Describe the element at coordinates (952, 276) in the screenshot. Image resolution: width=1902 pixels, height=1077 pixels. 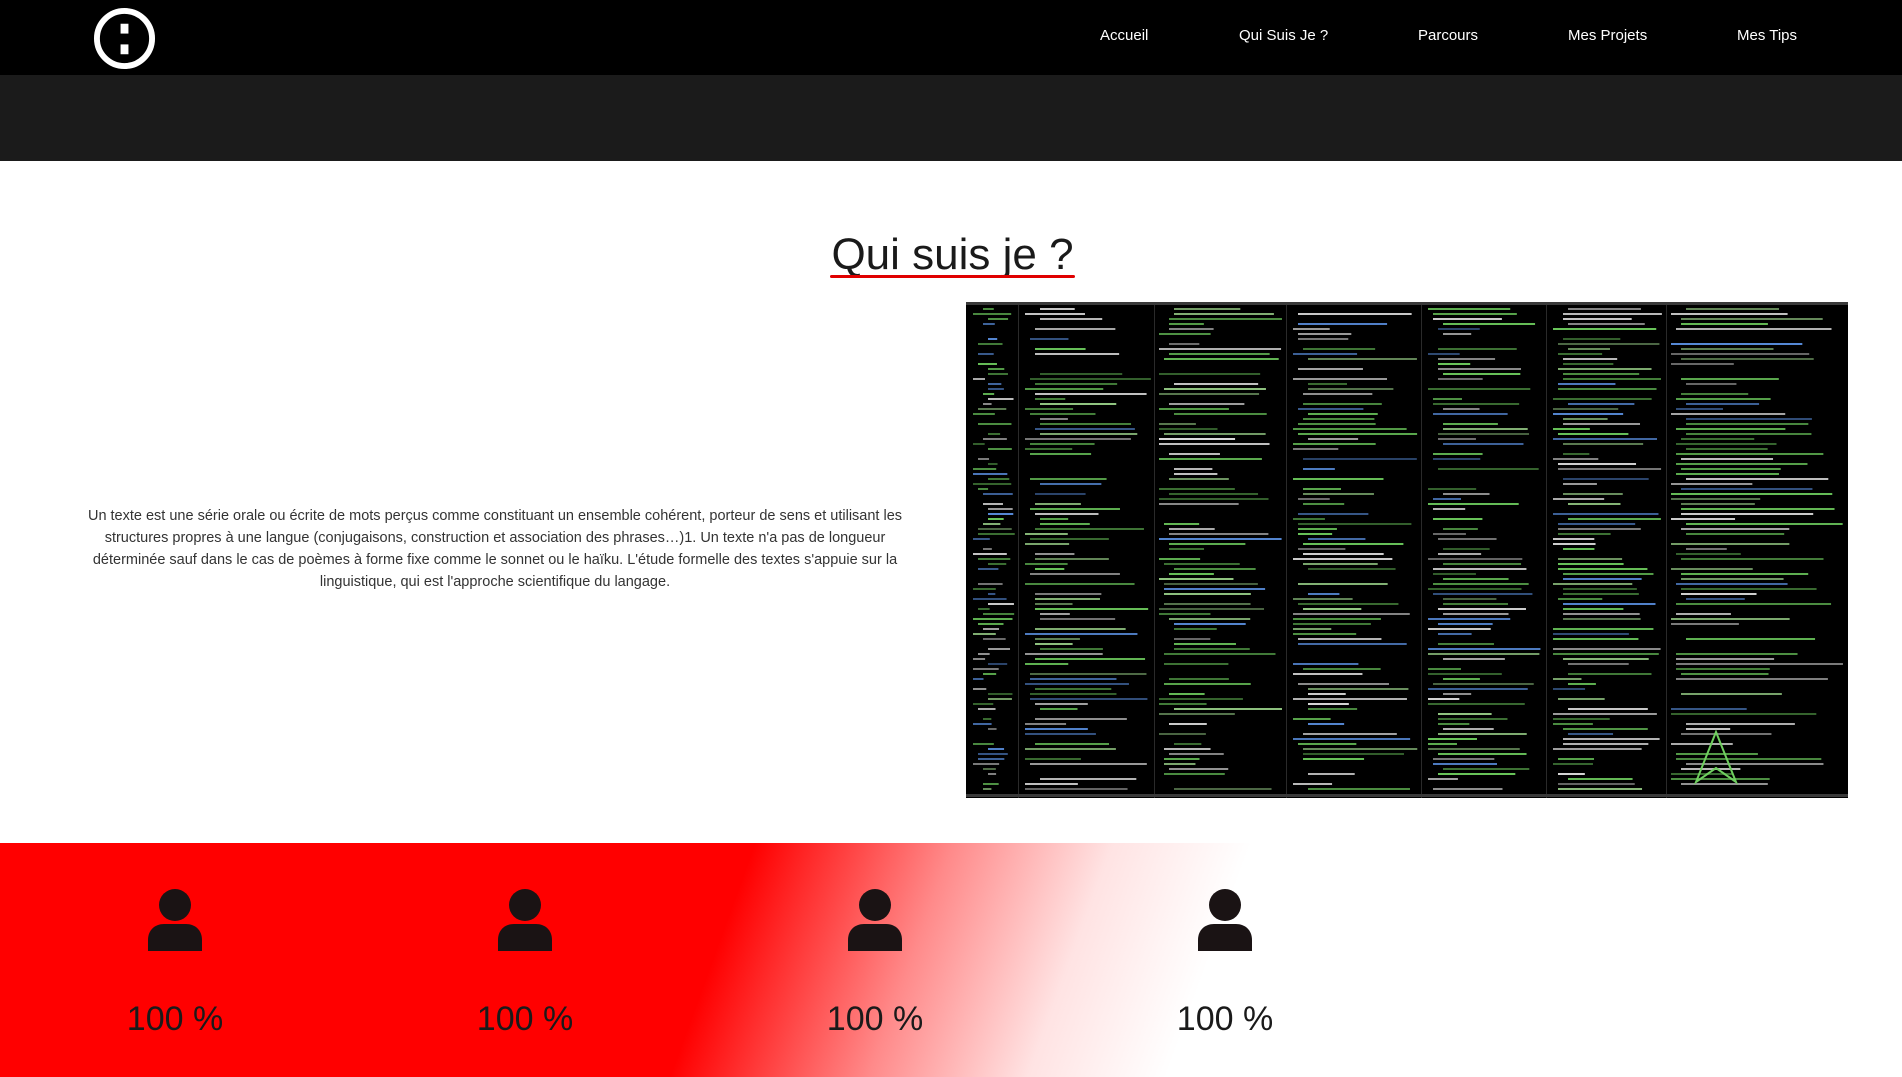
I see `title-underline` at that location.